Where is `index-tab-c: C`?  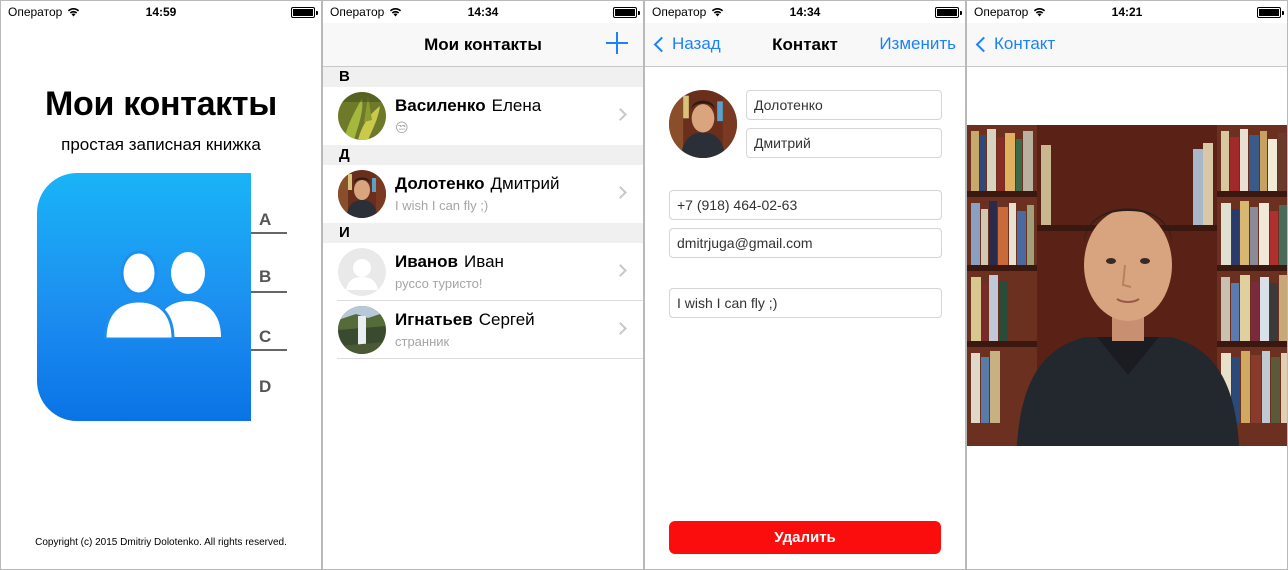
index-tab-c: C is located at coordinates (265, 336).